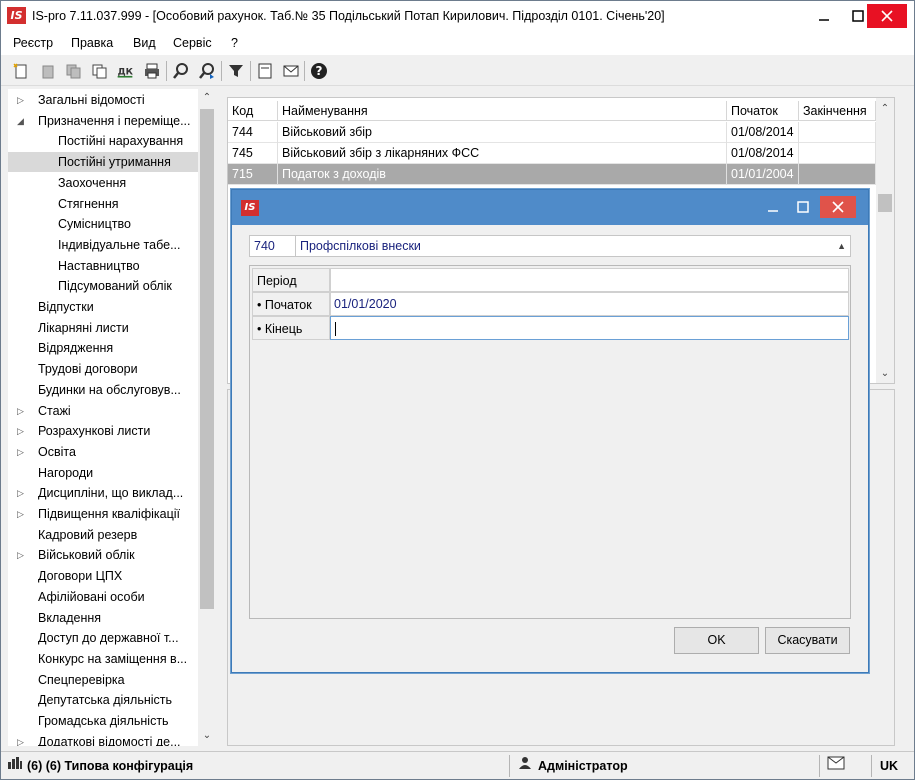 The width and height of the screenshot is (915, 780). What do you see at coordinates (103, 431) in the screenshot?
I see `tree-item: ▷ Розрахункові листи` at bounding box center [103, 431].